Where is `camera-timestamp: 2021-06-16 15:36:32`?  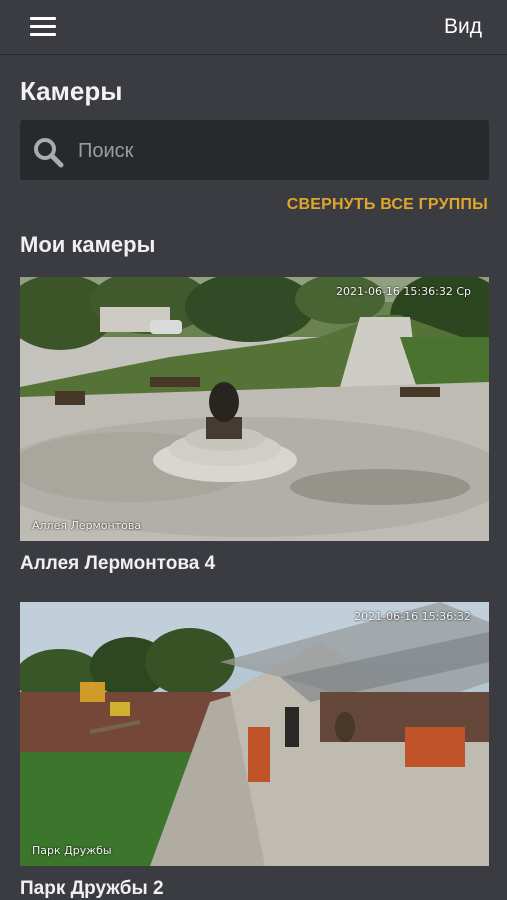
camera-timestamp: 2021-06-16 15:36:32 is located at coordinates (412, 616).